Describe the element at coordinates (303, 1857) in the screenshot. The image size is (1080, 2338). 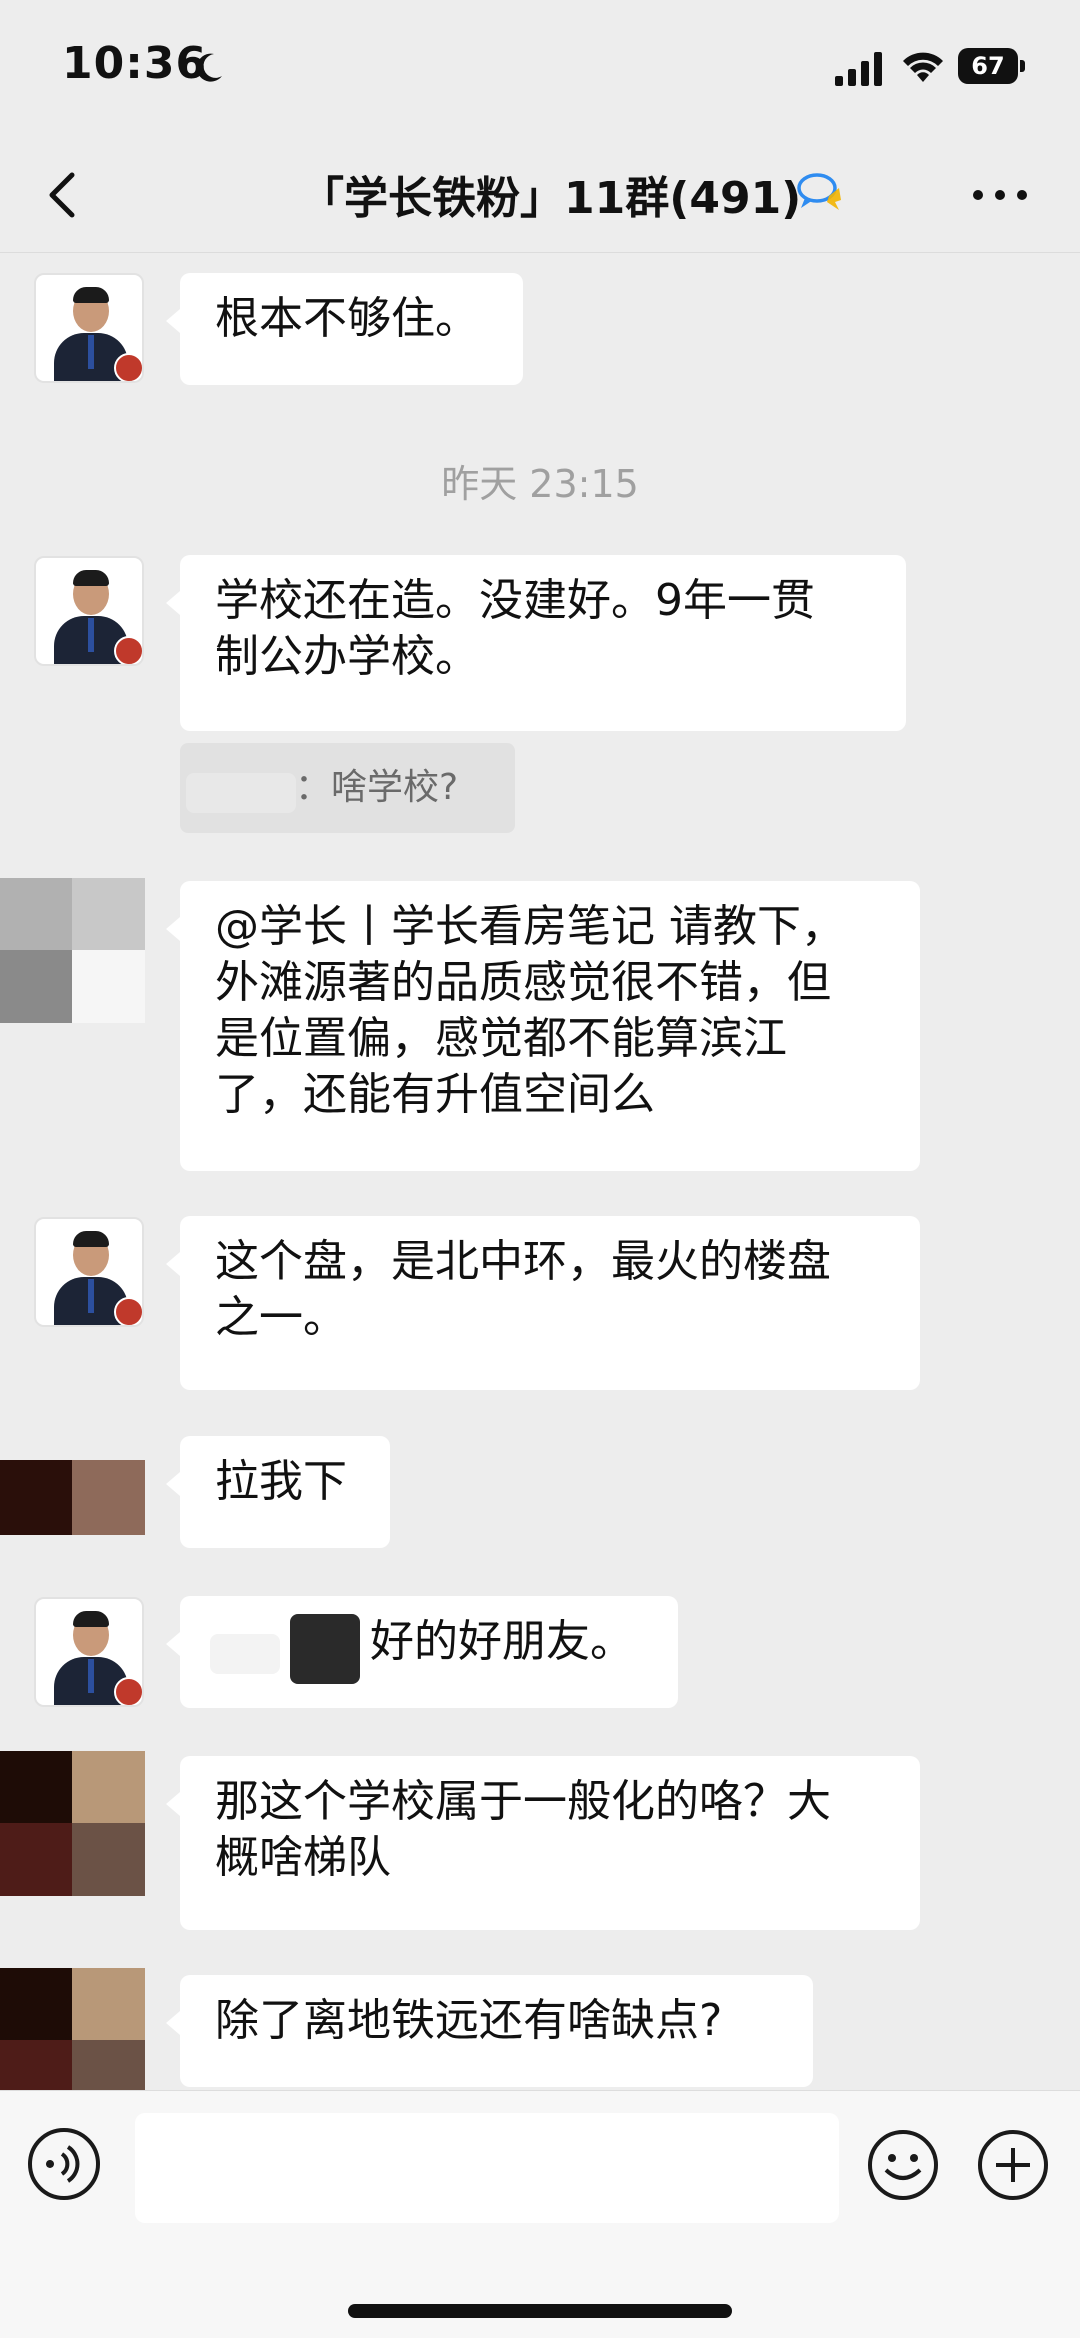
I see `message-text-line: 概啥梯队` at that location.